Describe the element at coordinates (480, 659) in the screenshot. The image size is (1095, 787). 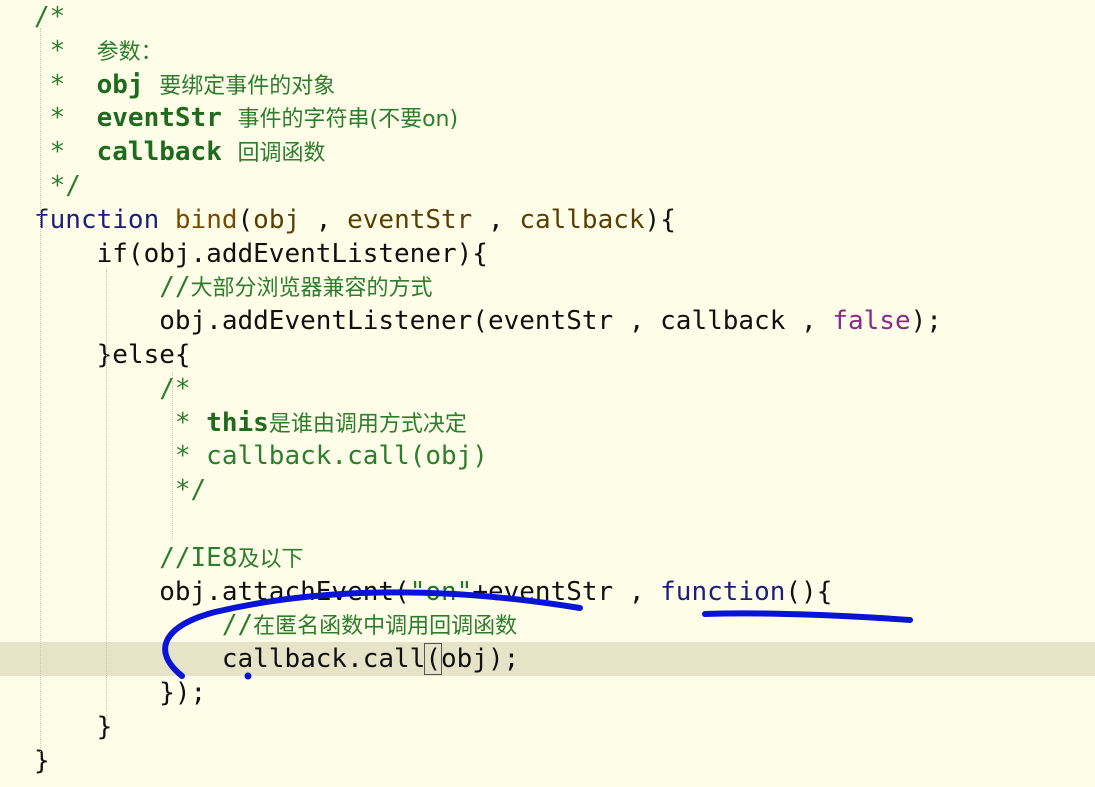
I see `code-token: obj);` at that location.